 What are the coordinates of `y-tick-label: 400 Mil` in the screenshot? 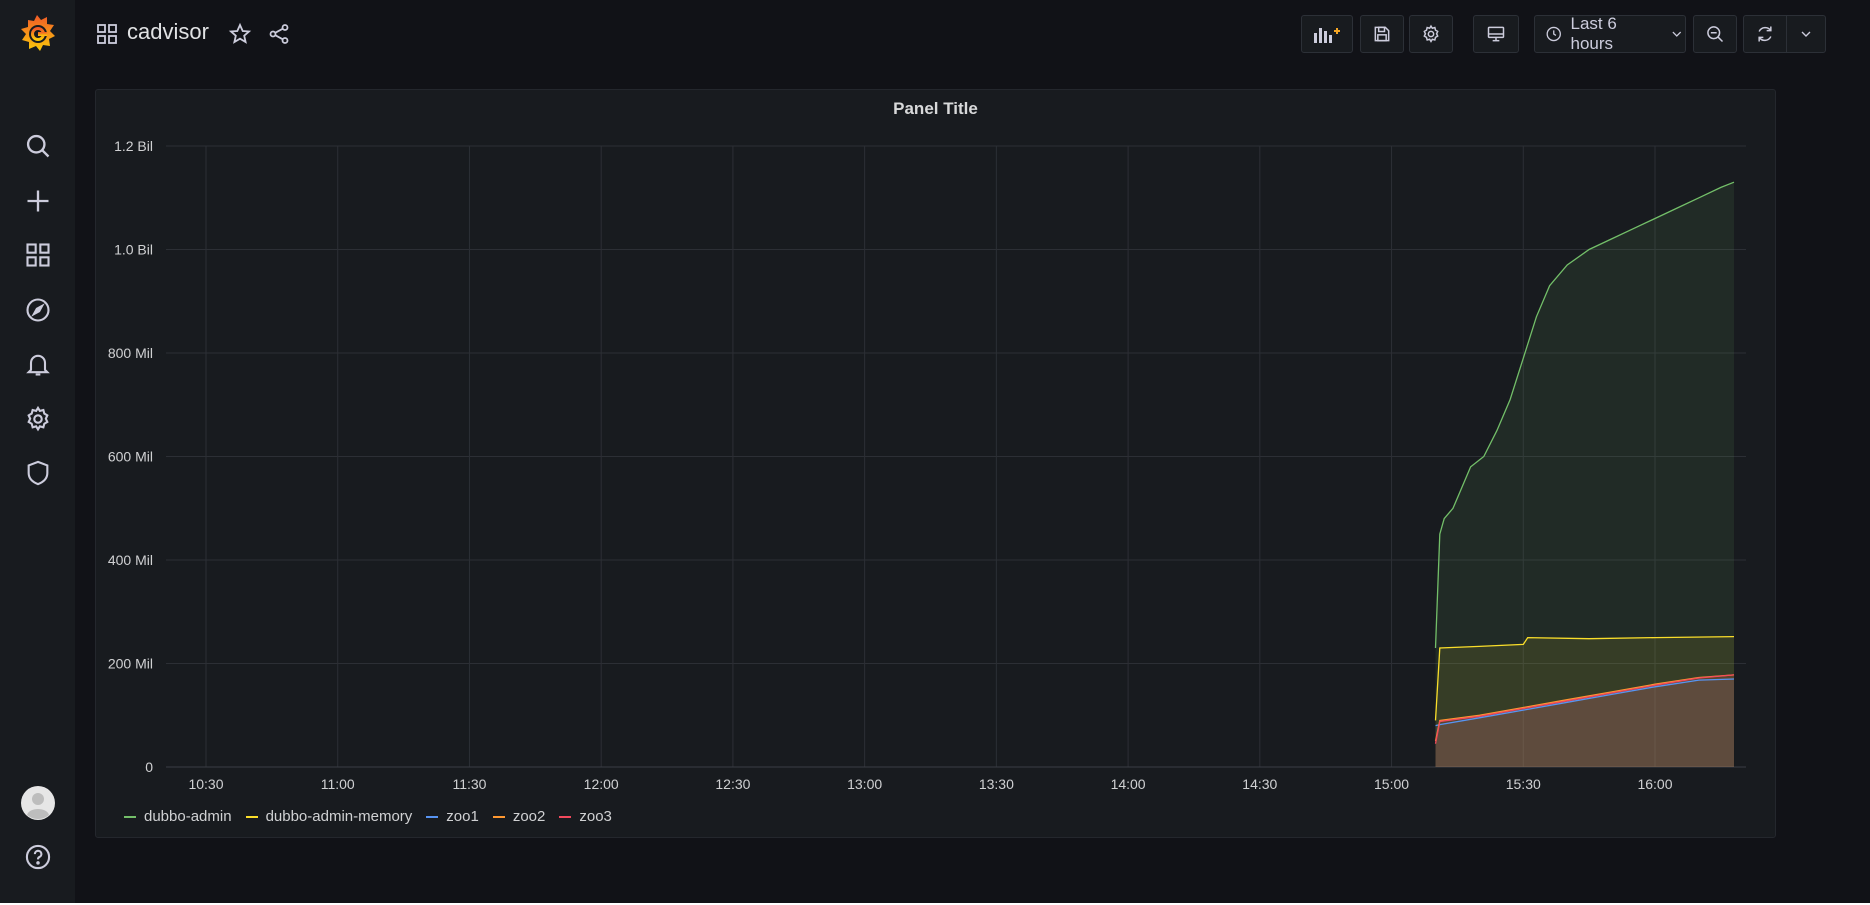 It's located at (130, 560).